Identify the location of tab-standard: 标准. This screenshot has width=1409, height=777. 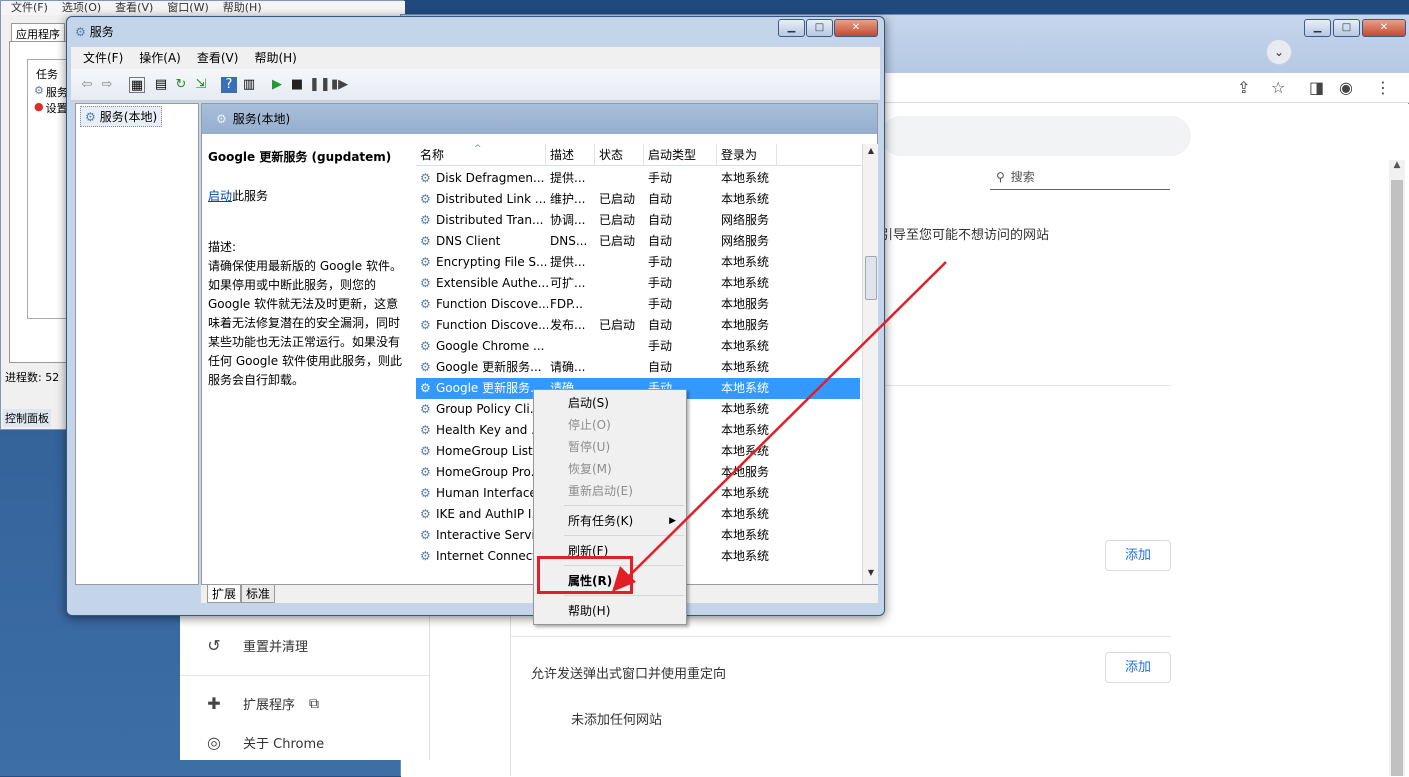
(258, 594).